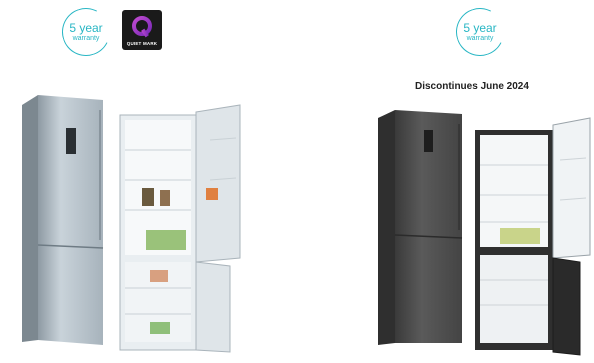 The width and height of the screenshot is (594, 363). What do you see at coordinates (420, 227) in the screenshot?
I see `dark-fridge-closed` at bounding box center [420, 227].